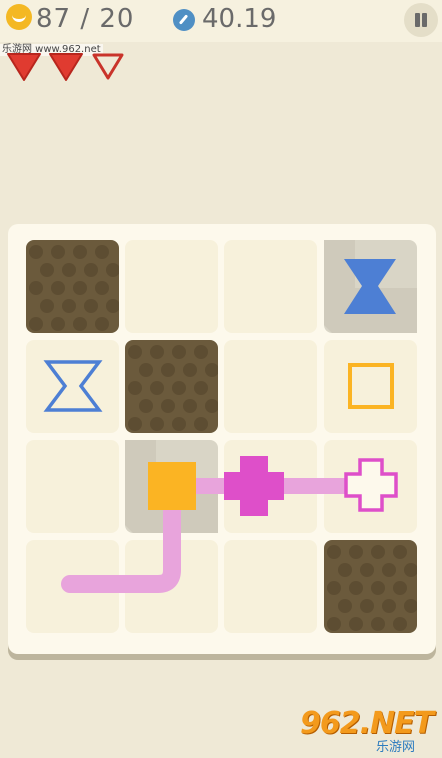 The image size is (442, 758). I want to click on pause-icon, so click(417, 20).